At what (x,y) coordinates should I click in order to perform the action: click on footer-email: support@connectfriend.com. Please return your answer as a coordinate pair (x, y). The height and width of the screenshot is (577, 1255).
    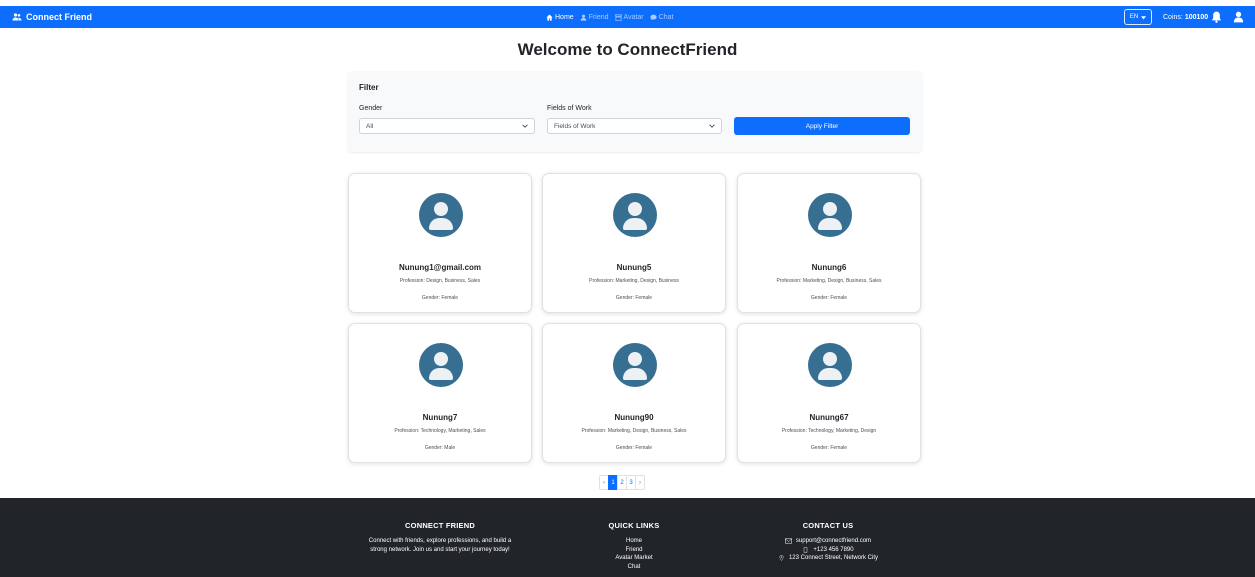
    Looking at the image, I should click on (828, 541).